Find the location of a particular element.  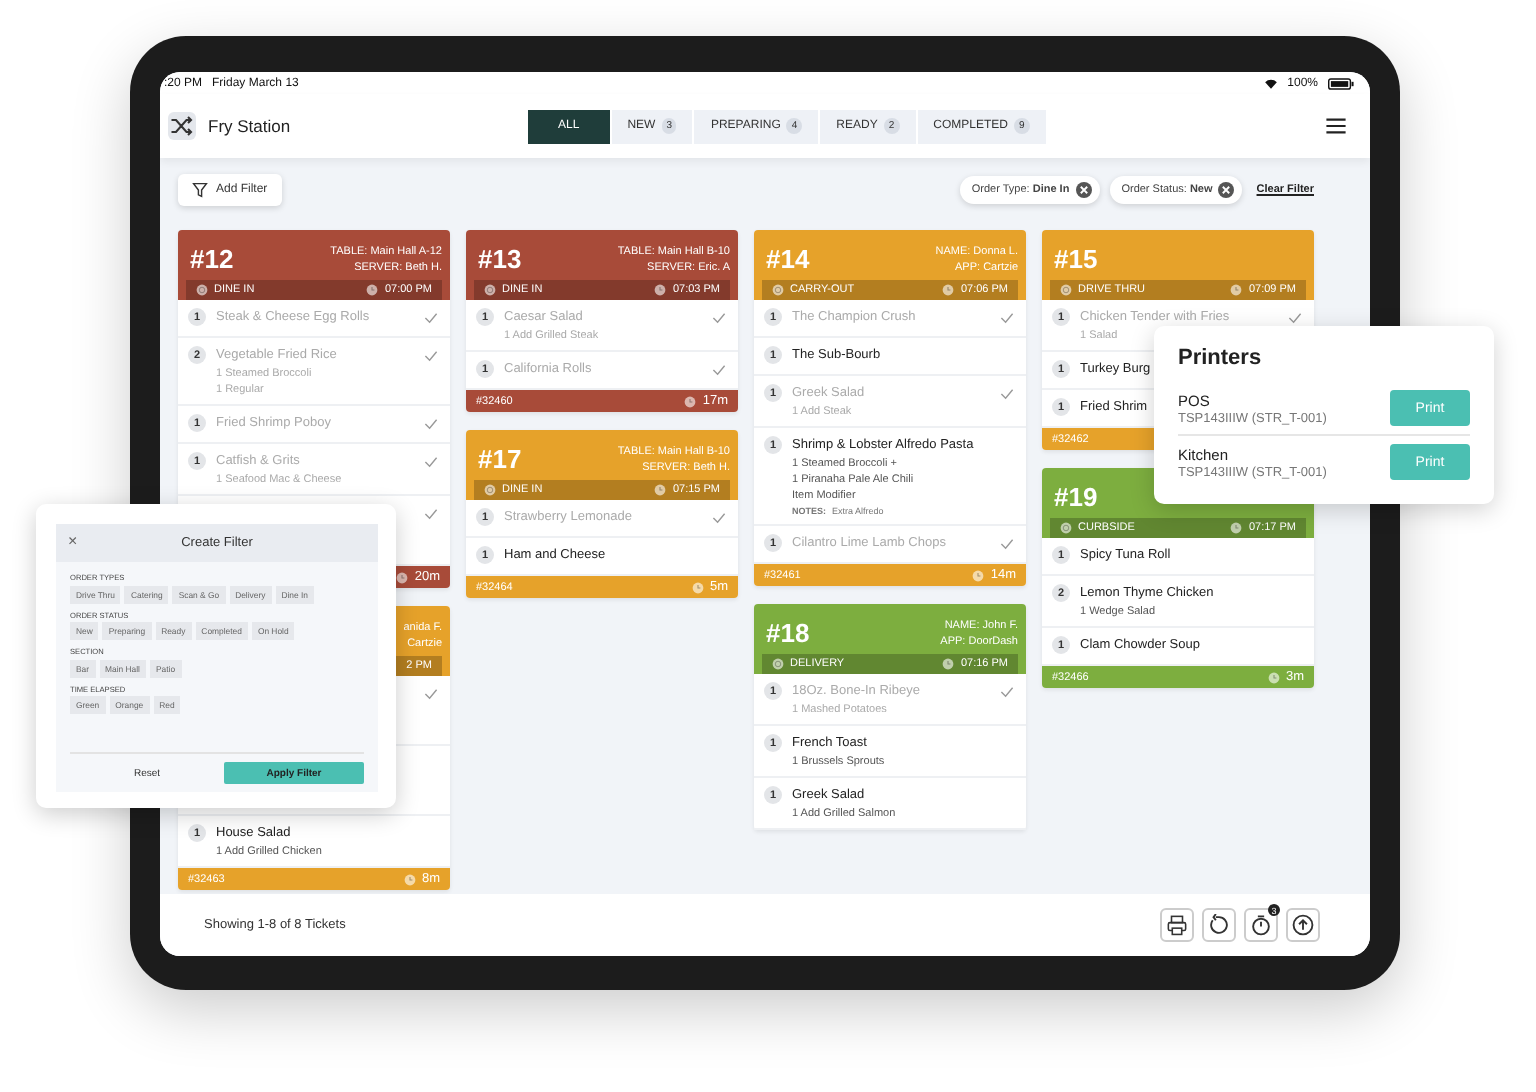

shuffle-icon is located at coordinates (182, 126).